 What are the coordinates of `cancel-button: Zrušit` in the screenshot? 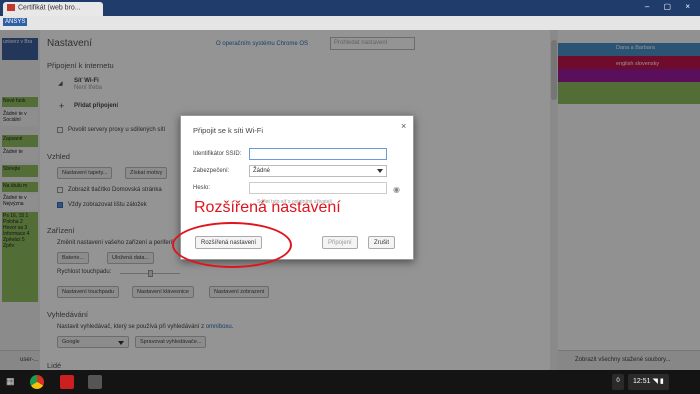 It's located at (381, 242).